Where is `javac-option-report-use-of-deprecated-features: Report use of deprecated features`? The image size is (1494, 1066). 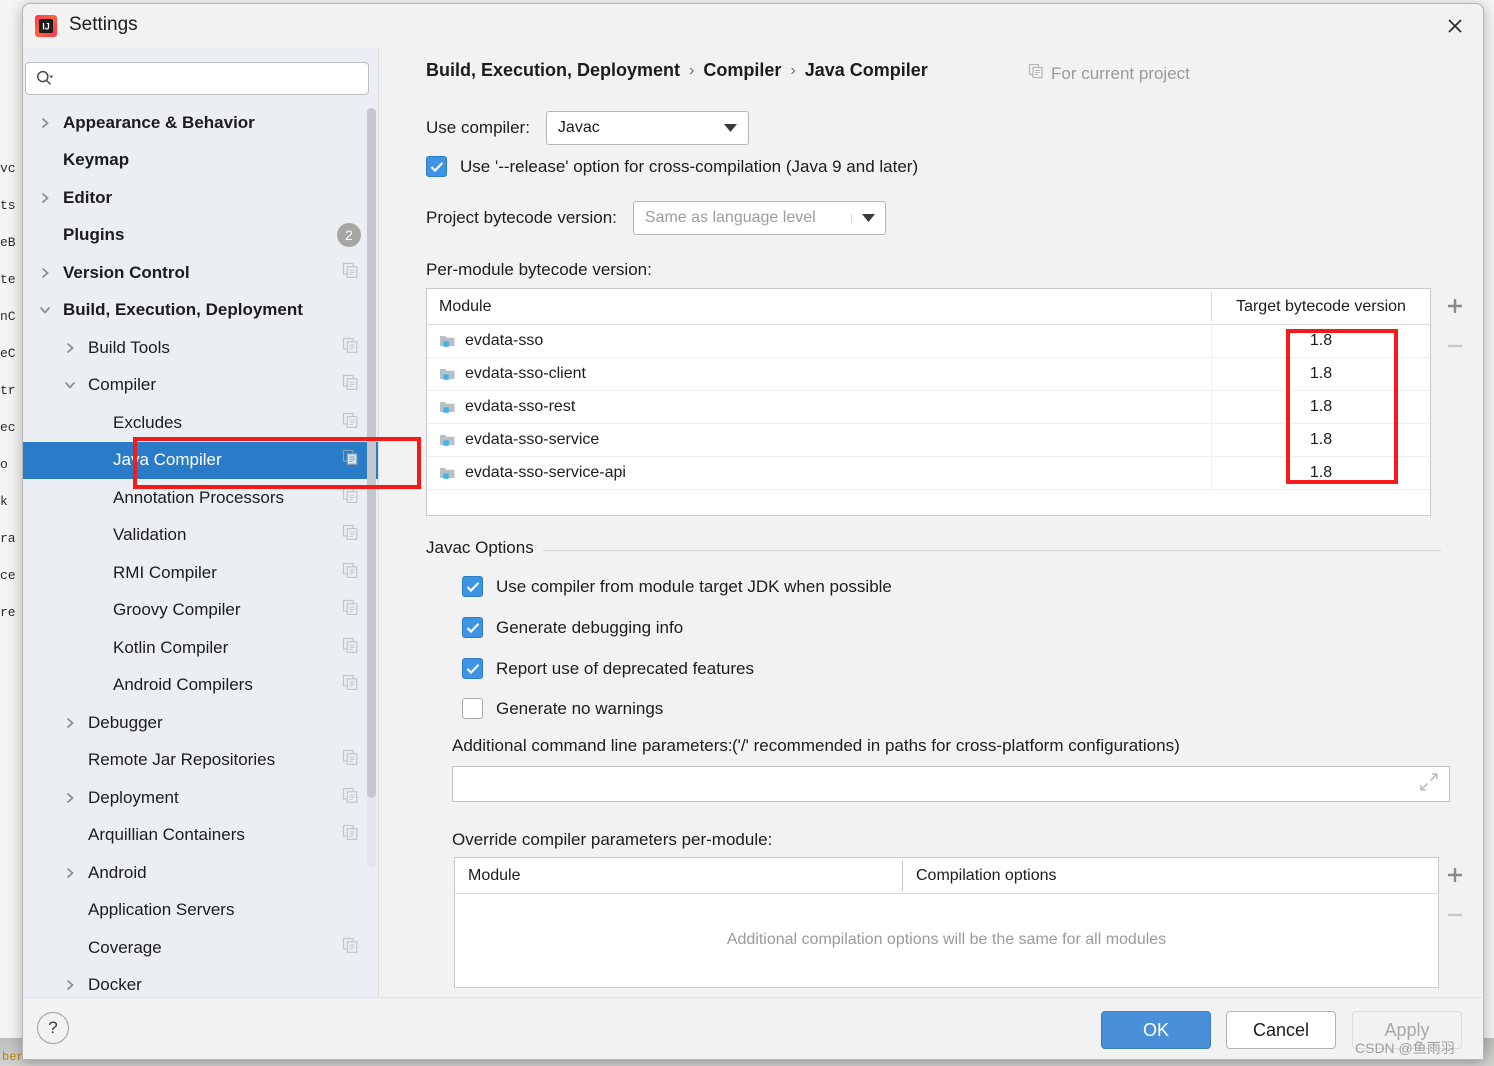 javac-option-report-use-of-deprecated-features: Report use of deprecated features is located at coordinates (608, 668).